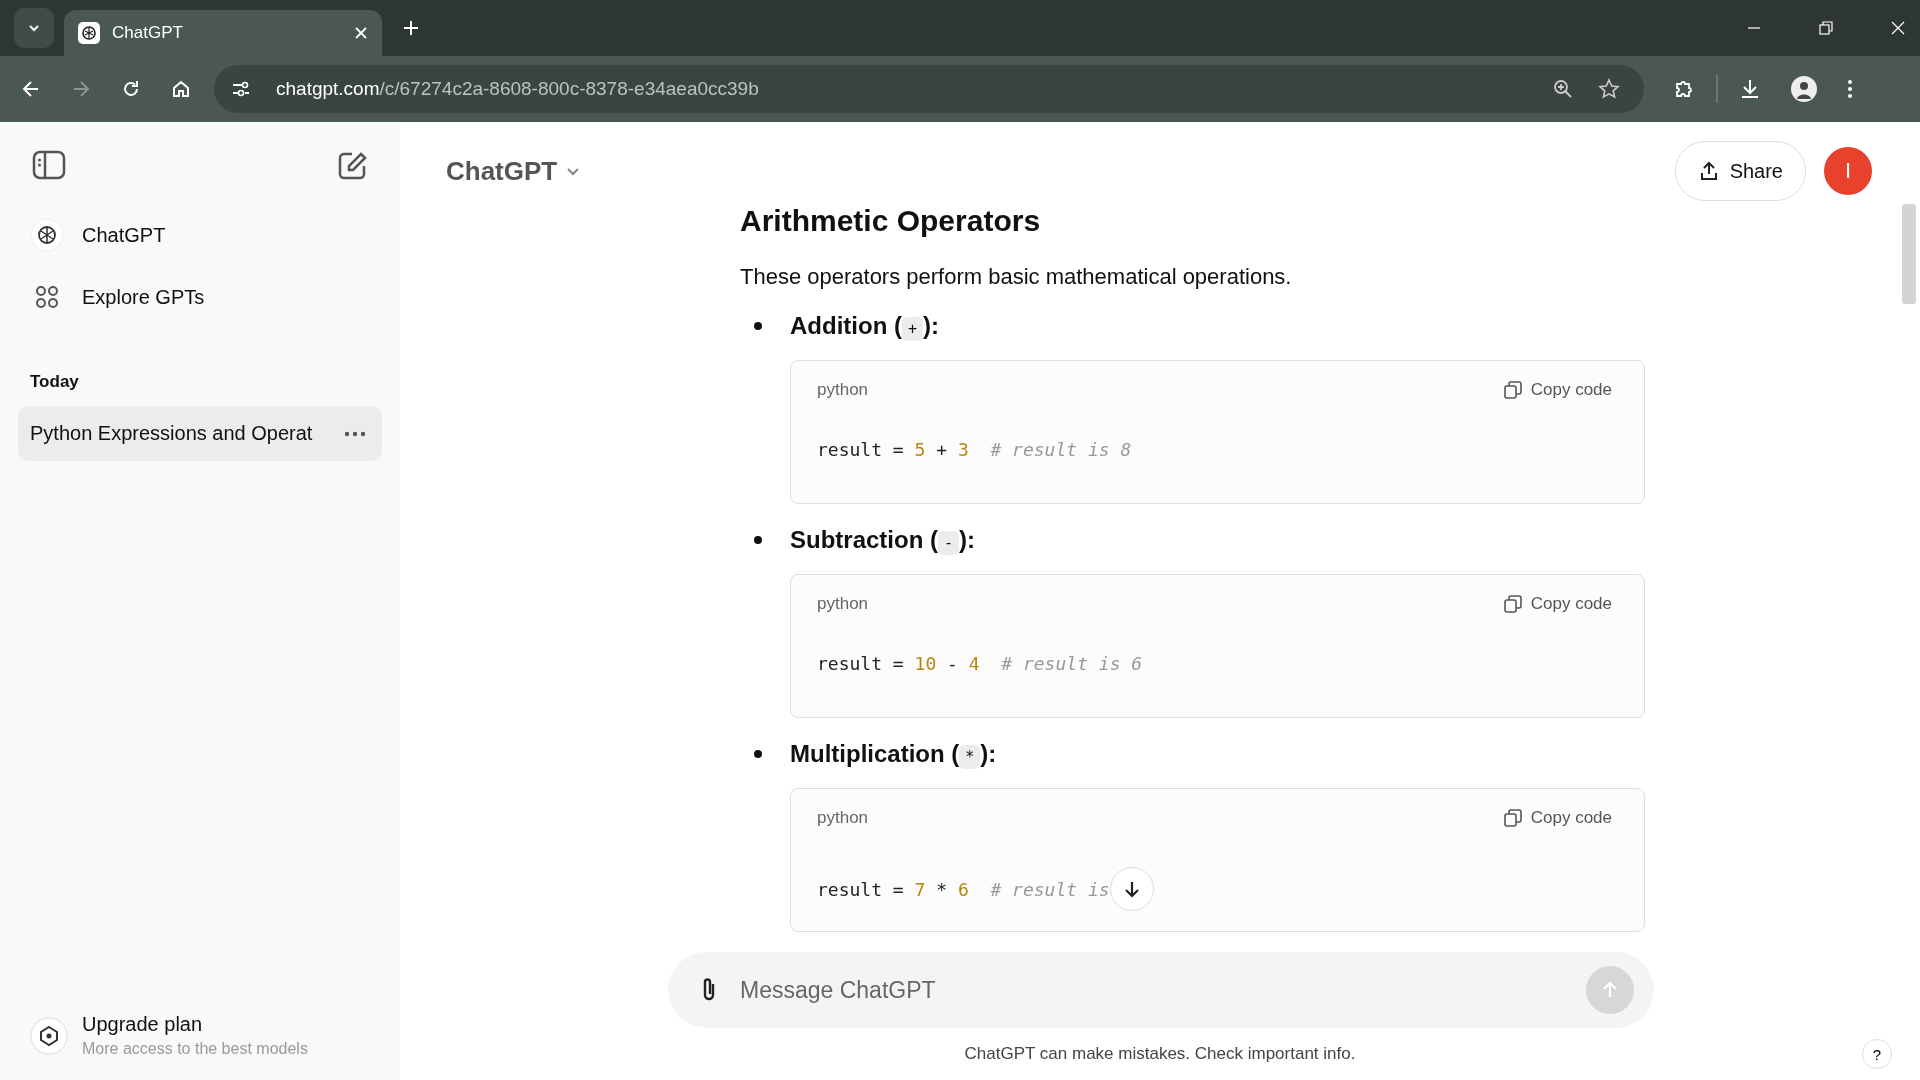 This screenshot has height=1080, width=1920. I want to click on new-chat-icon, so click(352, 166).